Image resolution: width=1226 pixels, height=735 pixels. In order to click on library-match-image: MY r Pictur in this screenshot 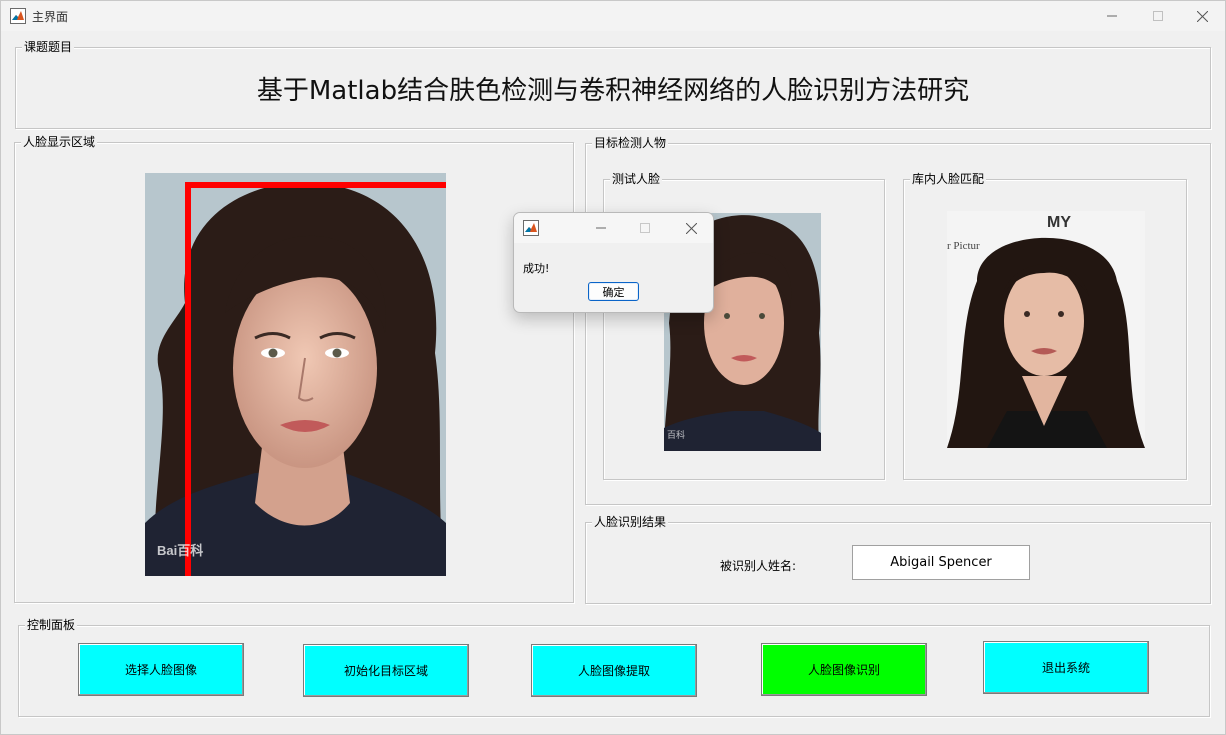, I will do `click(1046, 329)`.